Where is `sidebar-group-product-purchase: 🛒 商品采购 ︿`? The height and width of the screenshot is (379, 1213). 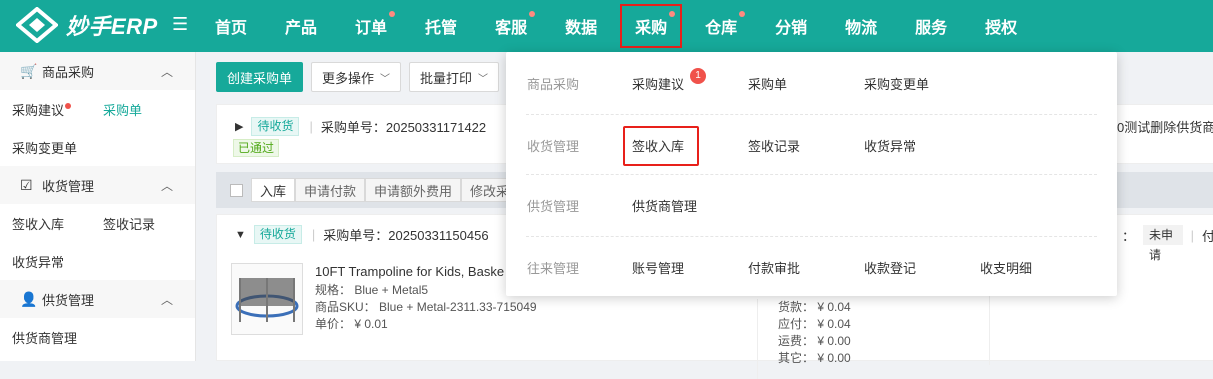
sidebar-group-product-purchase: 🛒 商品采购 ︿ is located at coordinates (97, 71).